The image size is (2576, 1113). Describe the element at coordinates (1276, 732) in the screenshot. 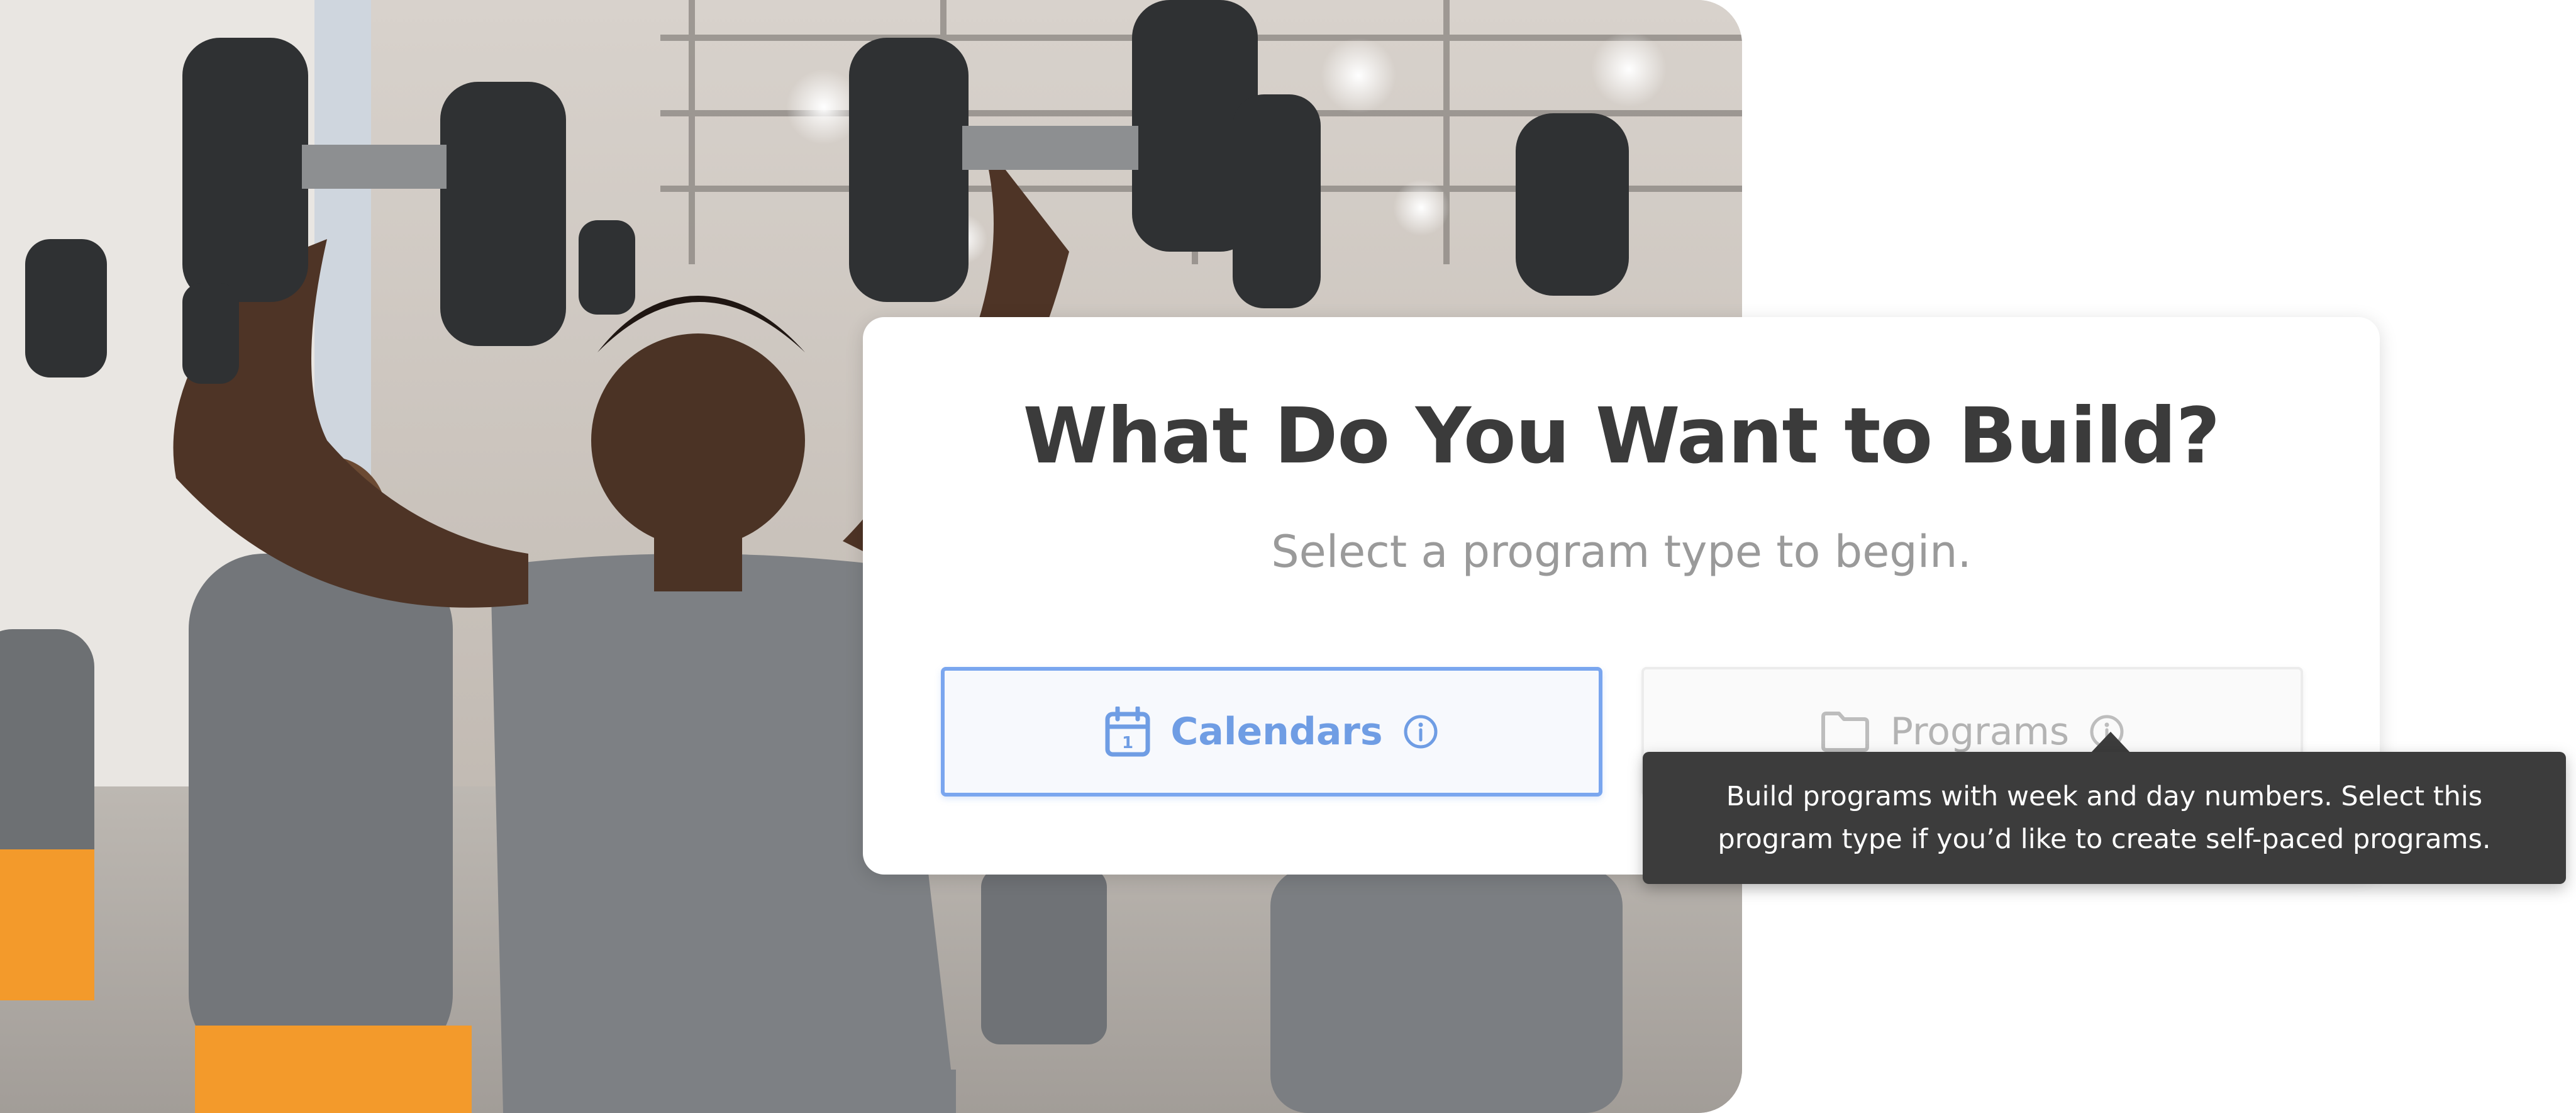

I see `calendars-option-label: Calendars` at that location.